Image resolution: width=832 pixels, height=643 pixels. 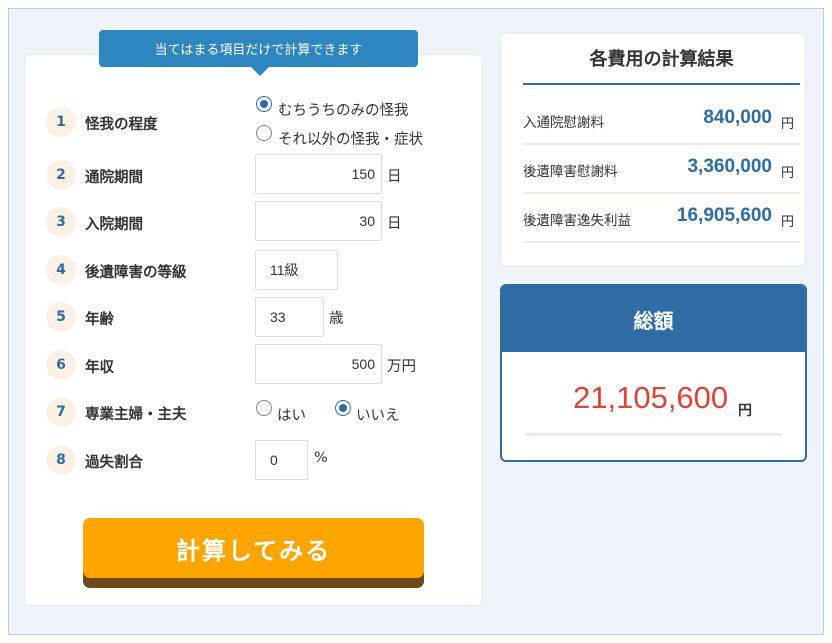 What do you see at coordinates (318, 364) in the screenshot?
I see `annual-income-input: 500` at bounding box center [318, 364].